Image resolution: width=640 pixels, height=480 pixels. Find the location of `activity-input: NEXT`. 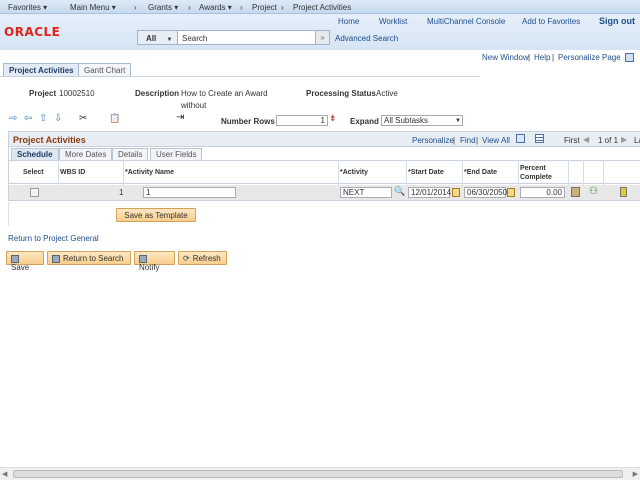

activity-input: NEXT is located at coordinates (366, 192).